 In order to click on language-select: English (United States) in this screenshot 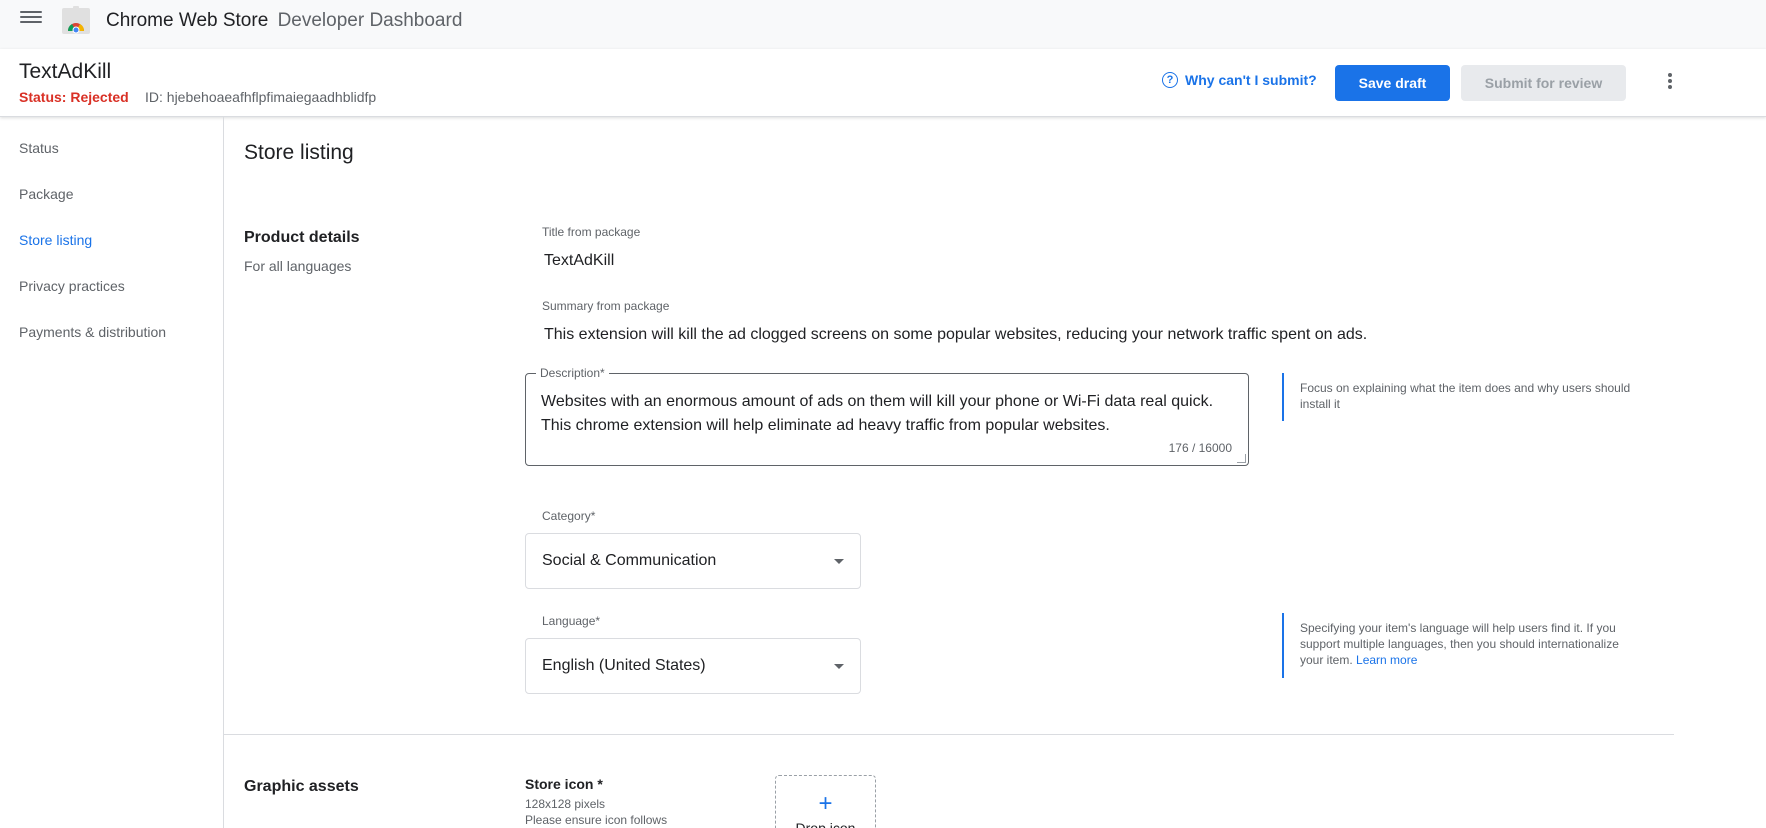, I will do `click(693, 666)`.